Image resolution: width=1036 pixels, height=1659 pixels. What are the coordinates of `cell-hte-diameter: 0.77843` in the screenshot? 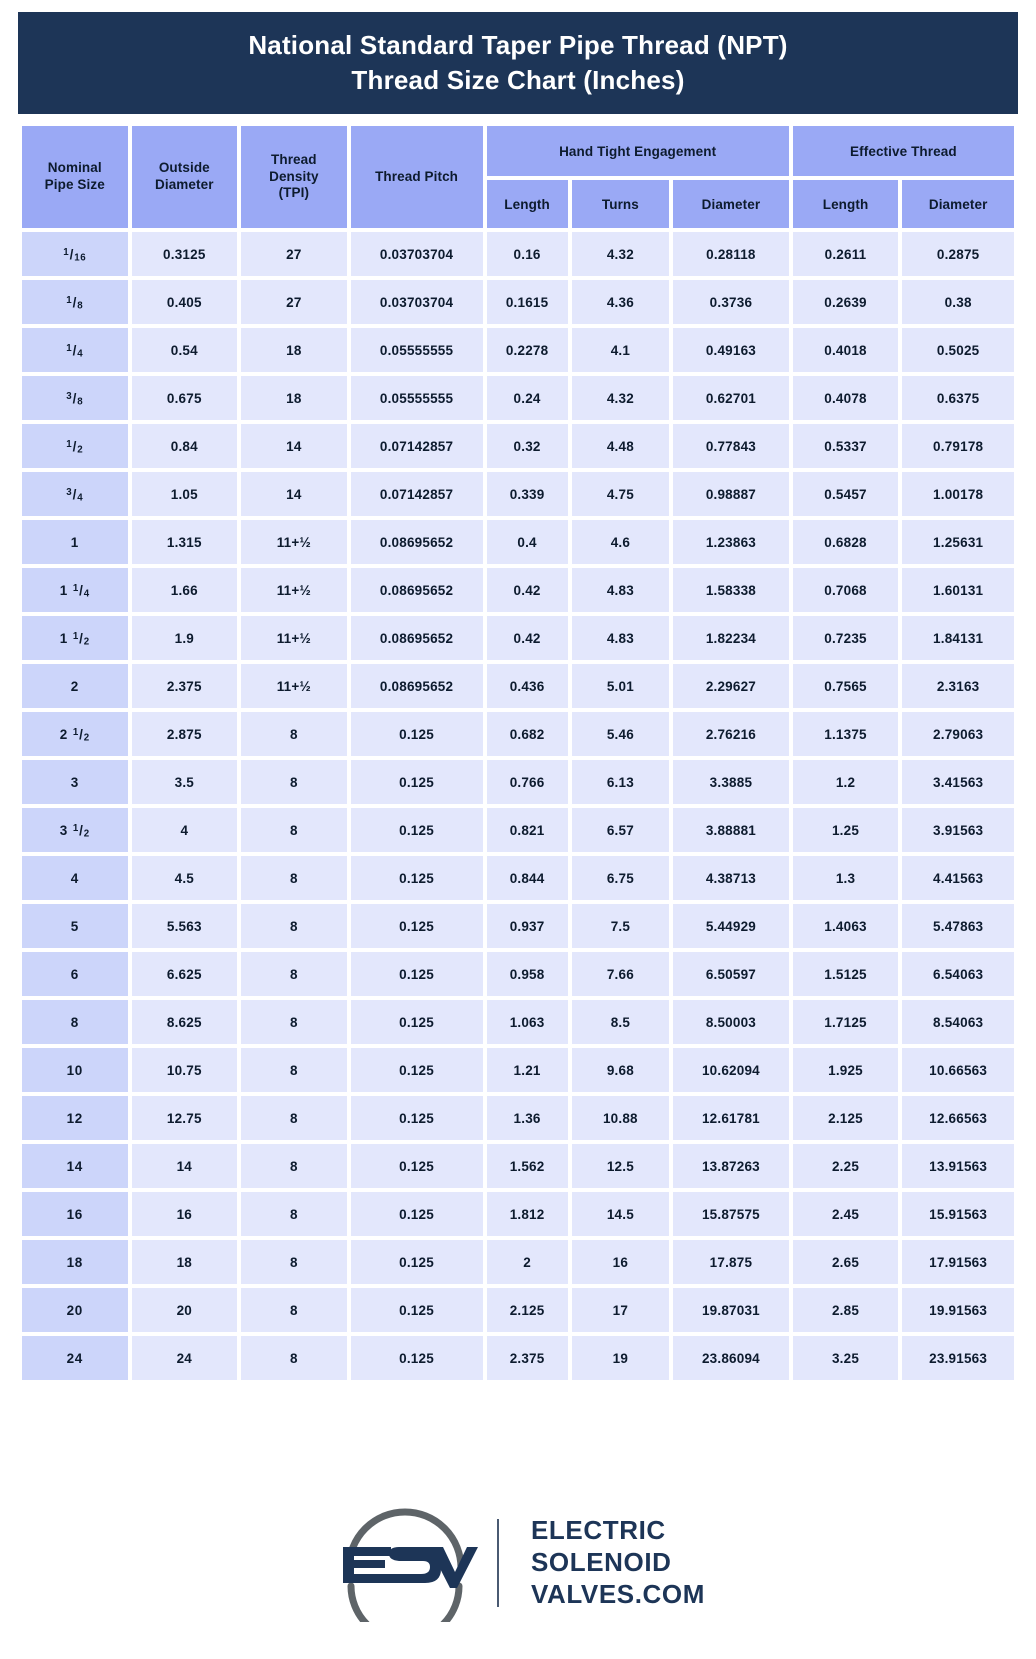 It's located at (731, 446).